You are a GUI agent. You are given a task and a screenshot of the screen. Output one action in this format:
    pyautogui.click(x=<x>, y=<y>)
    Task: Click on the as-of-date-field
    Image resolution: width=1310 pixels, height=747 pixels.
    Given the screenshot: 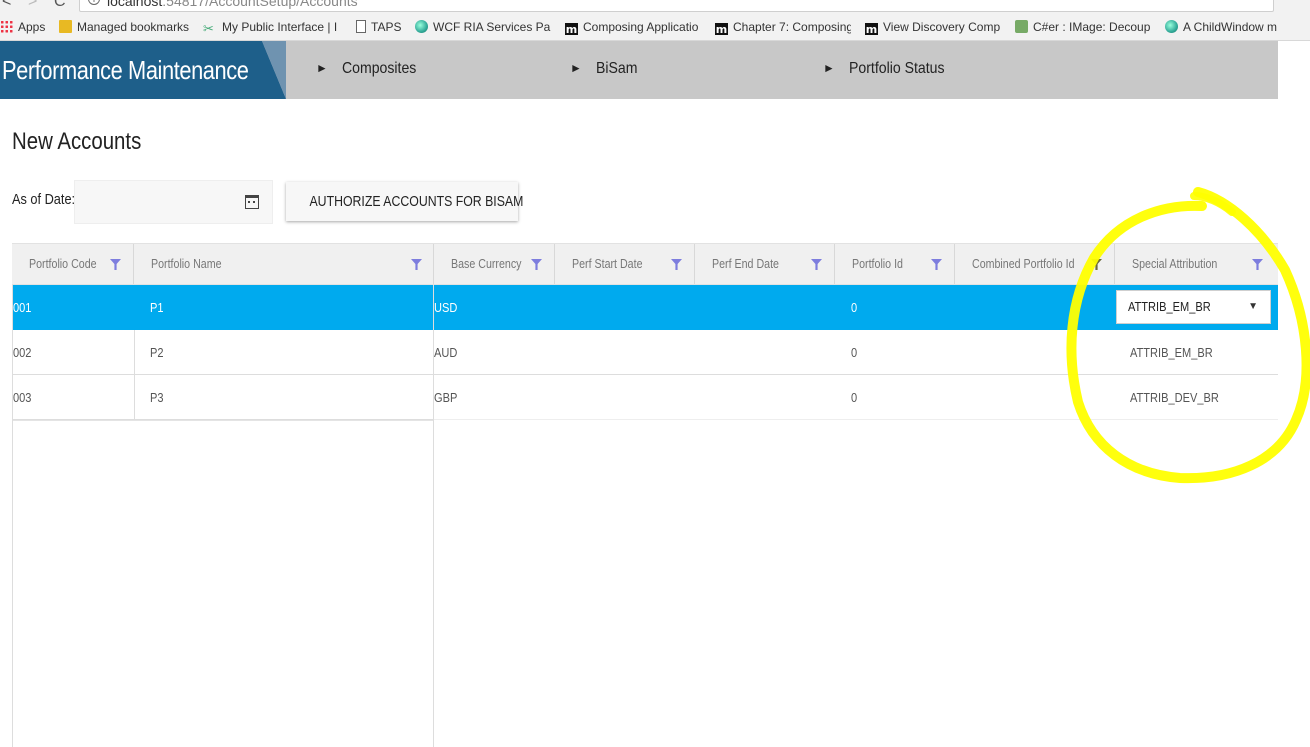 What is the action you would take?
    pyautogui.click(x=173, y=202)
    